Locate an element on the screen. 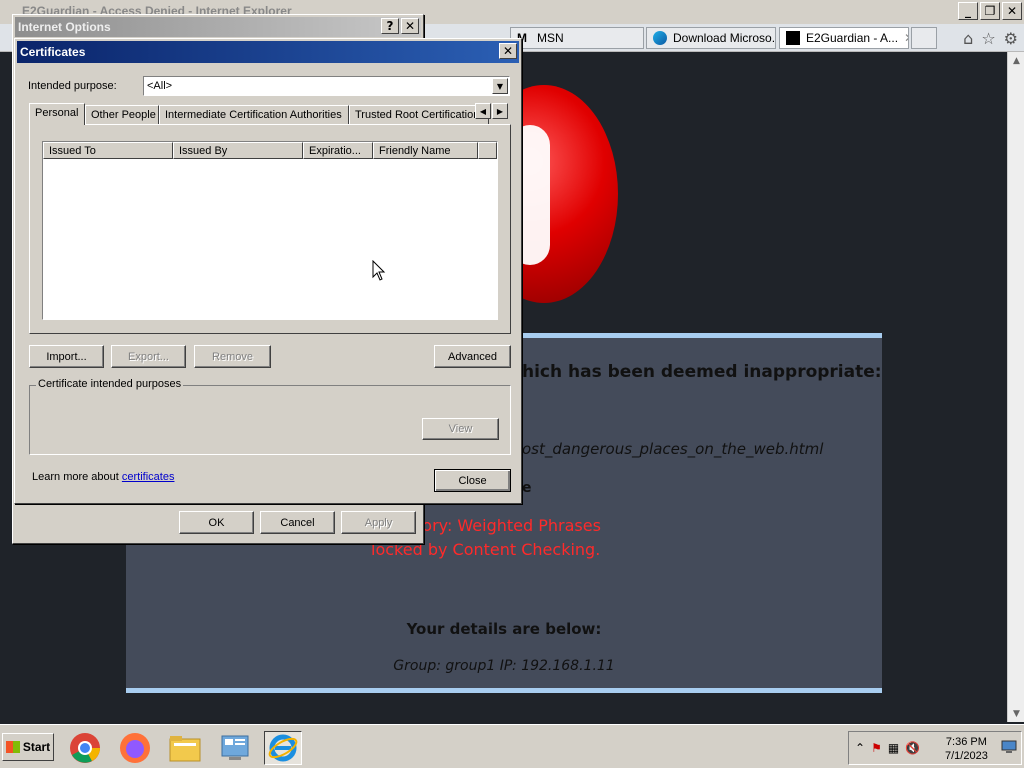 The image size is (1024, 768). internet-options-buttons: OK Cancel Apply is located at coordinates (297, 522).